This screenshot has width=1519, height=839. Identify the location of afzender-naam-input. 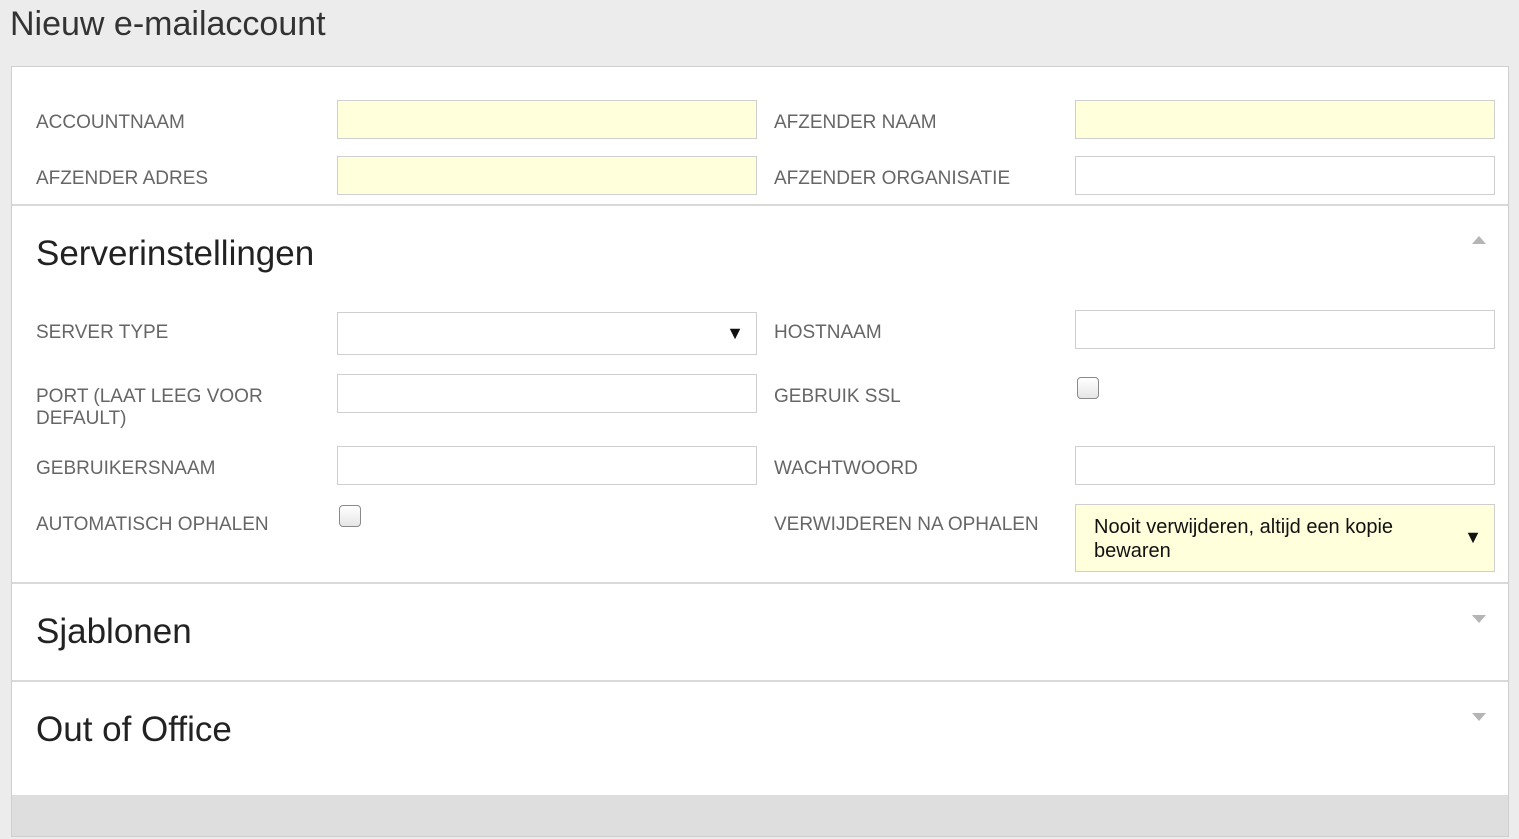
(1285, 119).